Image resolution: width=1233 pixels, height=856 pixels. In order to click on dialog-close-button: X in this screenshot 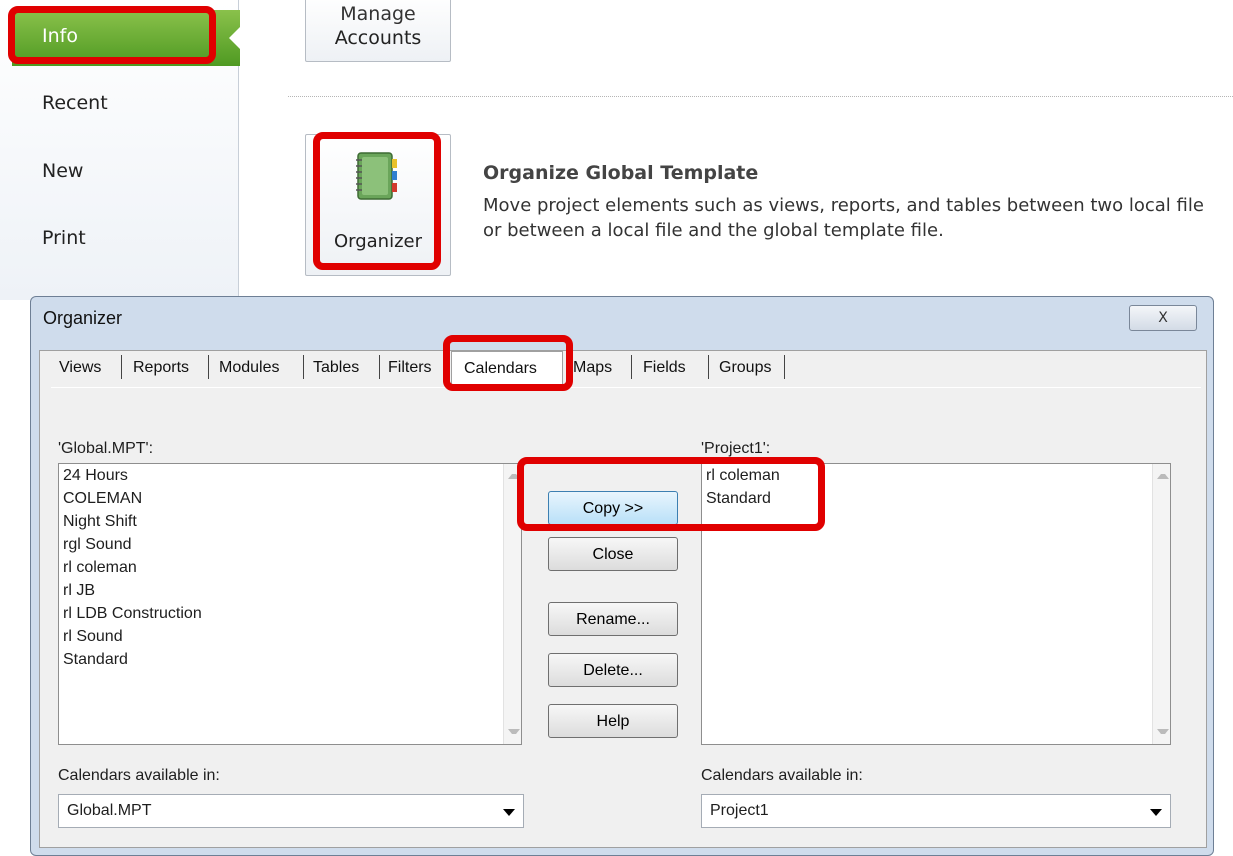, I will do `click(1163, 318)`.